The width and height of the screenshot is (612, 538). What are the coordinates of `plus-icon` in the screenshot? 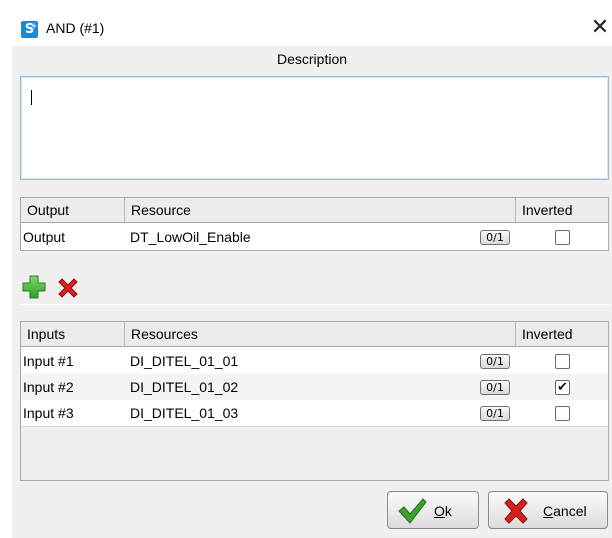 It's located at (34, 287).